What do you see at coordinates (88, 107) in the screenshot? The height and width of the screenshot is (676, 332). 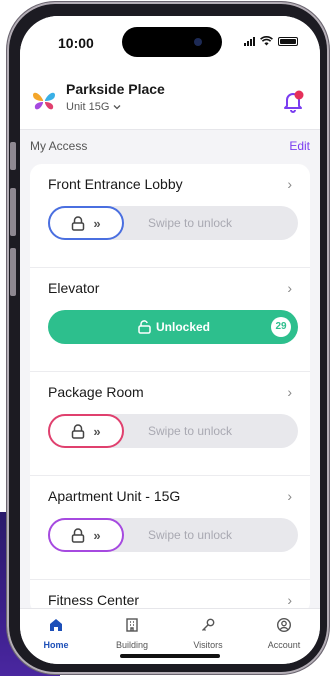 I see `unit-label: Unit 15G` at bounding box center [88, 107].